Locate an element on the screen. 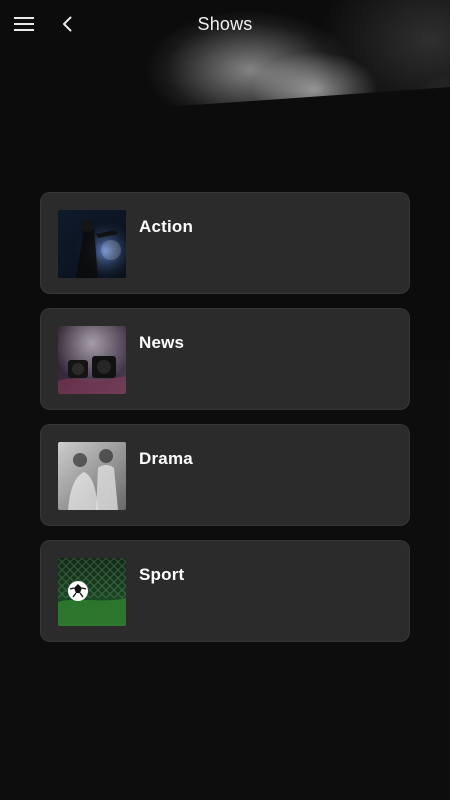 The height and width of the screenshot is (800, 450). action-thumbnail is located at coordinates (92, 244).